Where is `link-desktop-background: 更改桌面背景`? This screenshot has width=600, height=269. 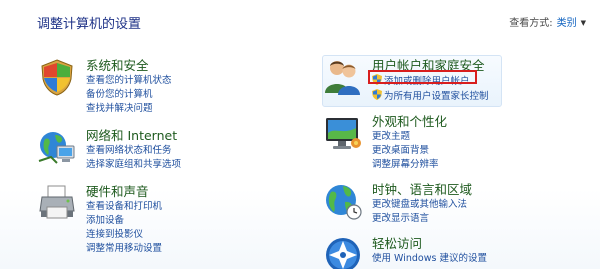 link-desktop-background: 更改桌面背景 is located at coordinates (409, 151).